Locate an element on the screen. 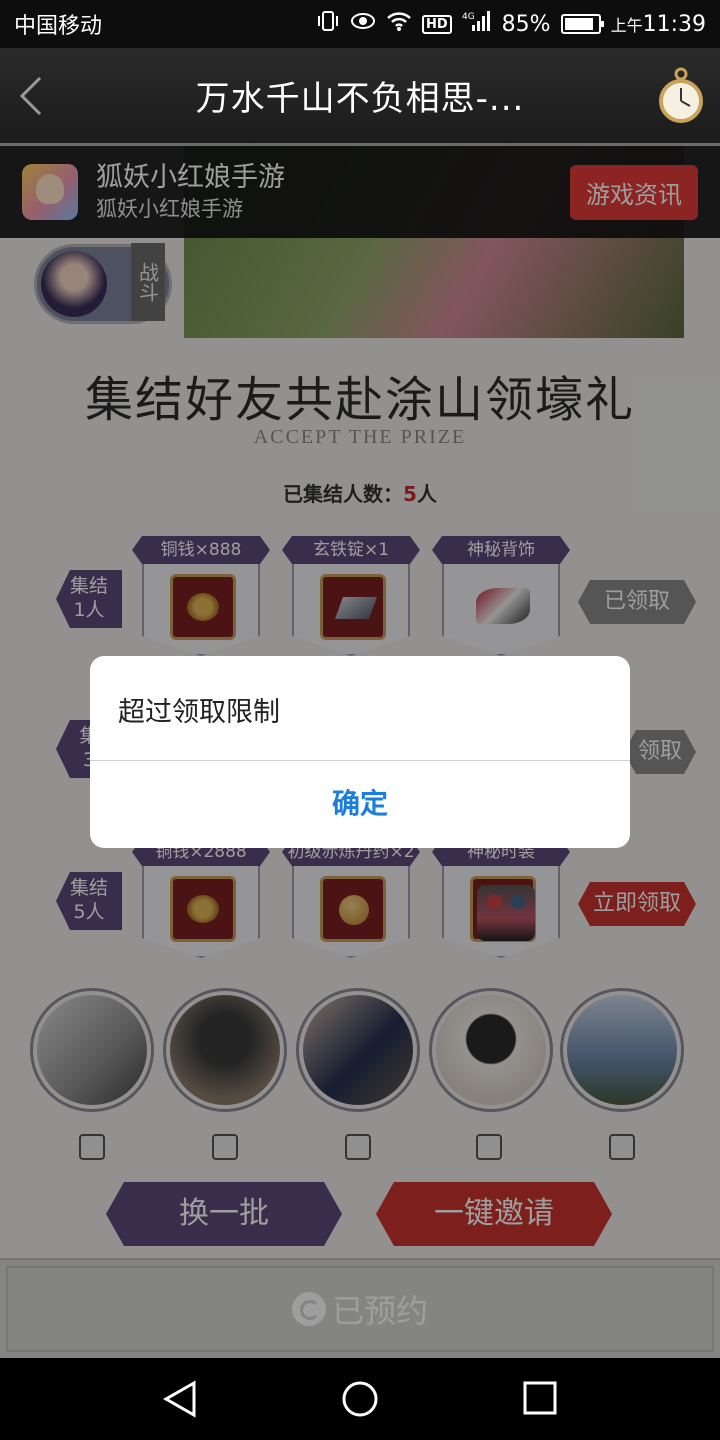 The width and height of the screenshot is (720, 1440). alert-dialog: 超过领取限制 确定 is located at coordinates (360, 752).